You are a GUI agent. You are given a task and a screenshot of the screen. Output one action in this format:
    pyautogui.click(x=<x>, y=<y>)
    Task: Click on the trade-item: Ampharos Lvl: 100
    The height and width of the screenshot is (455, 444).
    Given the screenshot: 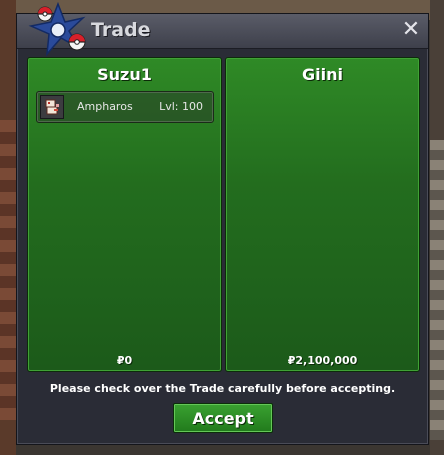 What is the action you would take?
    pyautogui.click(x=125, y=107)
    